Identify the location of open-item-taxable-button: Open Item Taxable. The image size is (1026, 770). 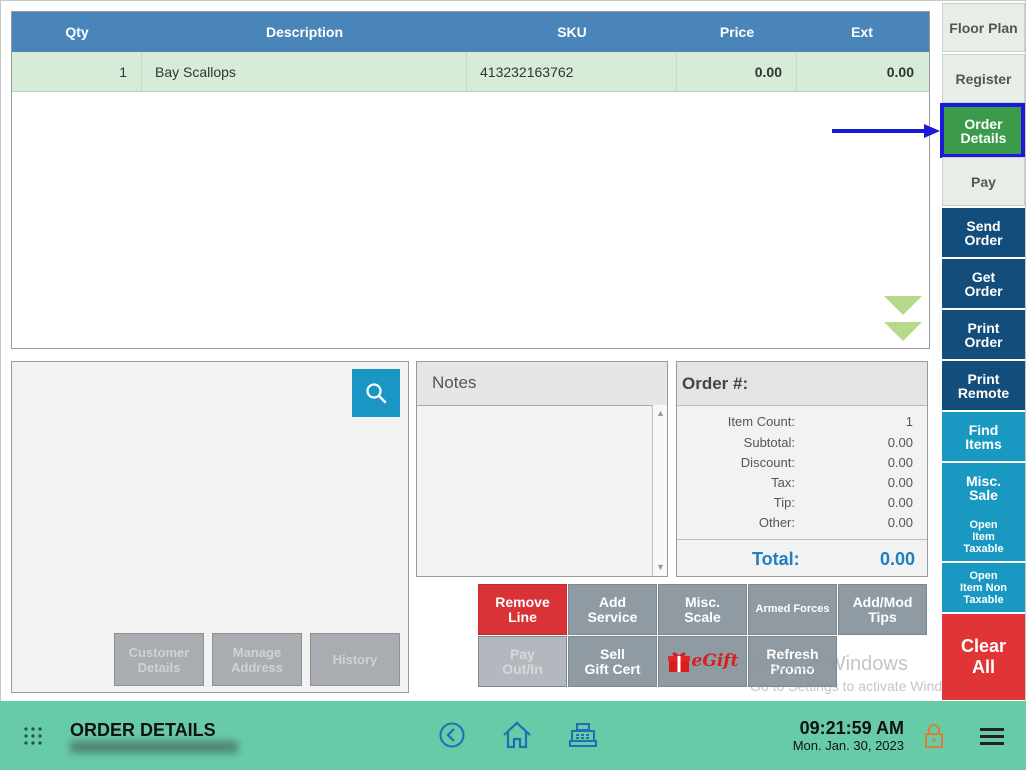
(983, 536).